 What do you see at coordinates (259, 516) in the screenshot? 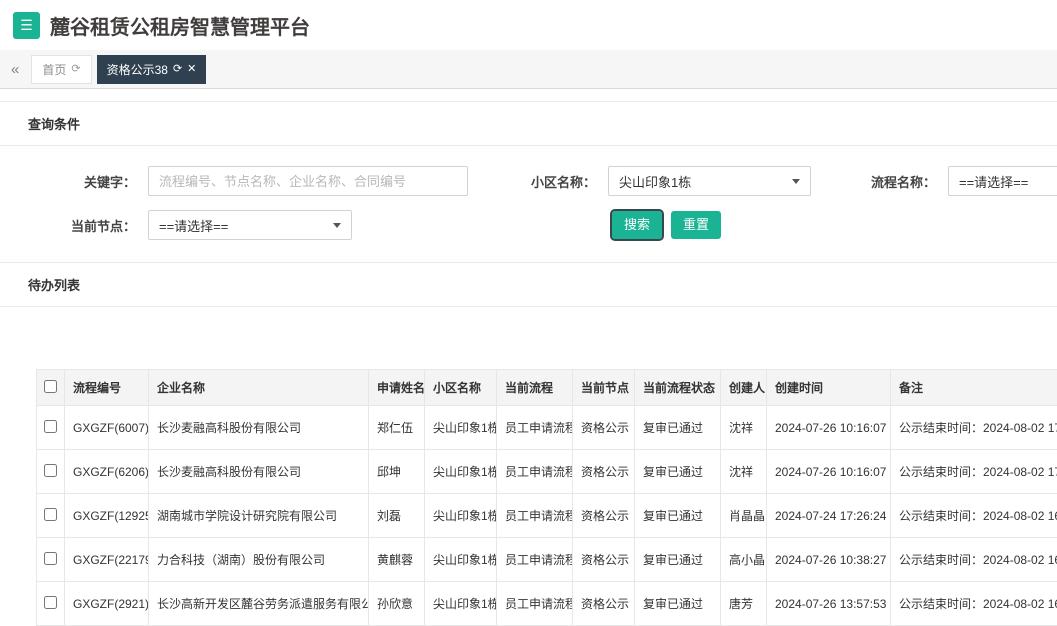
I see `table-cell: 湖南城市学院设计研究院有限公司` at bounding box center [259, 516].